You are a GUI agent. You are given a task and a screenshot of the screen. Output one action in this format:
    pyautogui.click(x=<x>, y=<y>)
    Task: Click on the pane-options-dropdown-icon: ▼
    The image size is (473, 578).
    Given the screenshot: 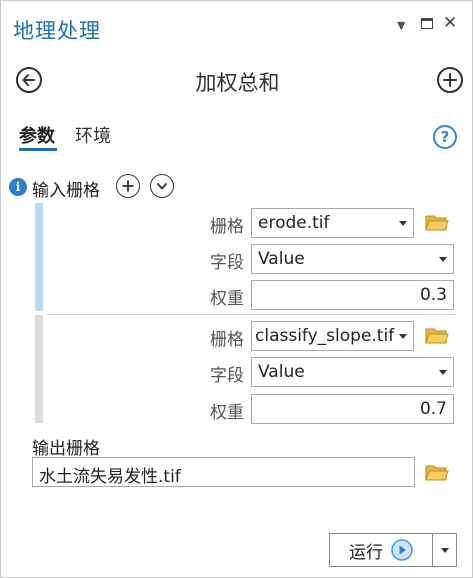 What is the action you would take?
    pyautogui.click(x=401, y=25)
    